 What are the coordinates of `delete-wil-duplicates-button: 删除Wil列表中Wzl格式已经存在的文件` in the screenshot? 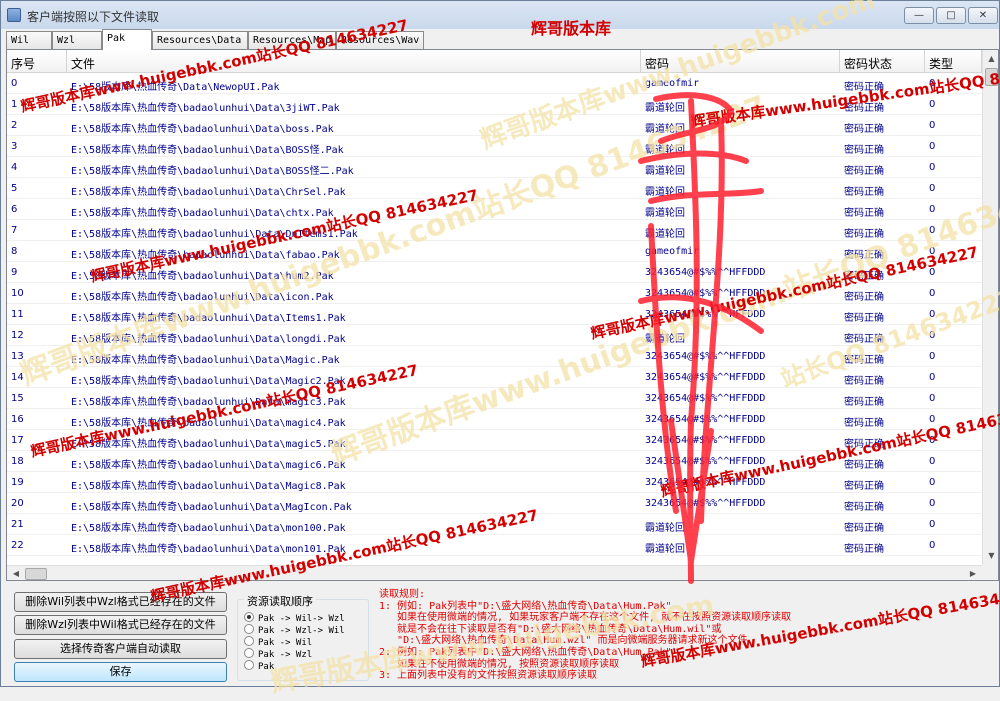 It's located at (120, 602).